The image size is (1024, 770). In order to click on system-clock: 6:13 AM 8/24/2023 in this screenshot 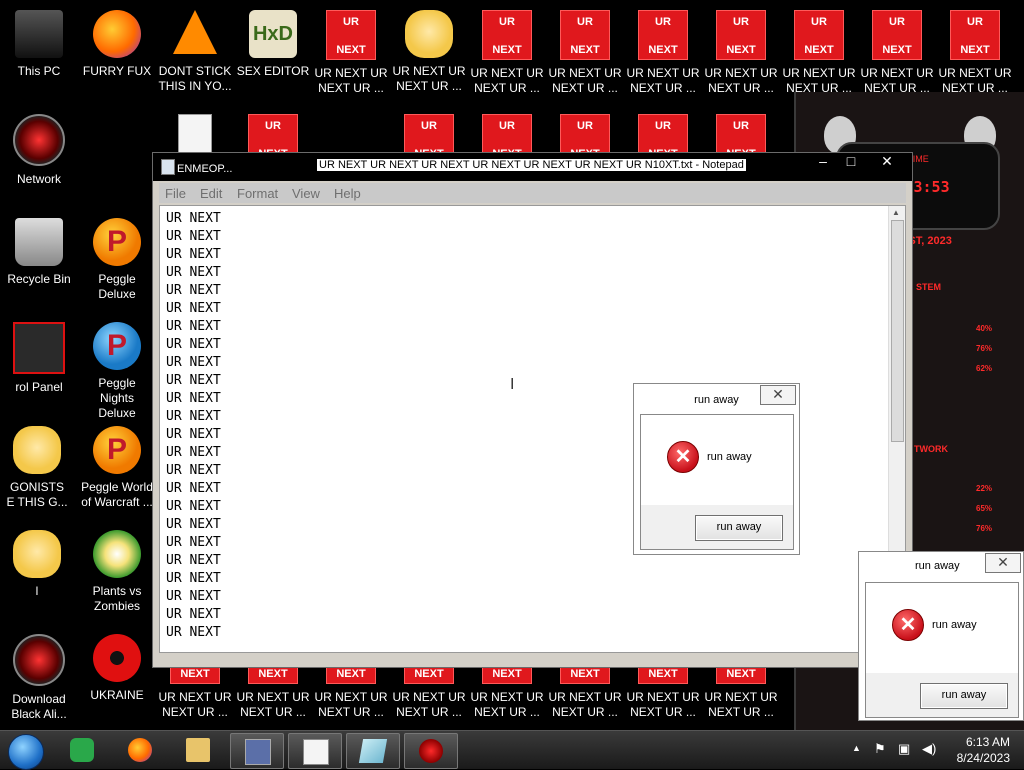, I will do `click(983, 750)`.